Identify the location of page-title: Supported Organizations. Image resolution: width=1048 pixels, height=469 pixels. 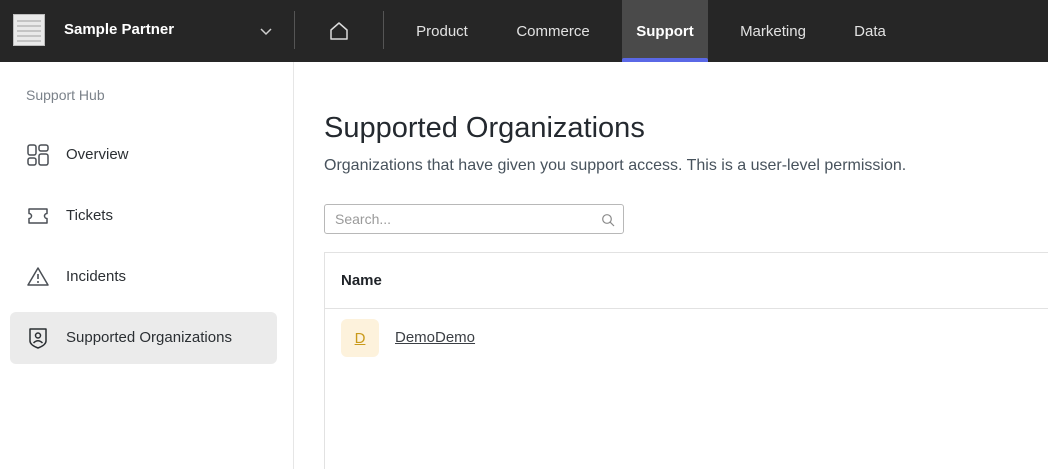
(484, 128).